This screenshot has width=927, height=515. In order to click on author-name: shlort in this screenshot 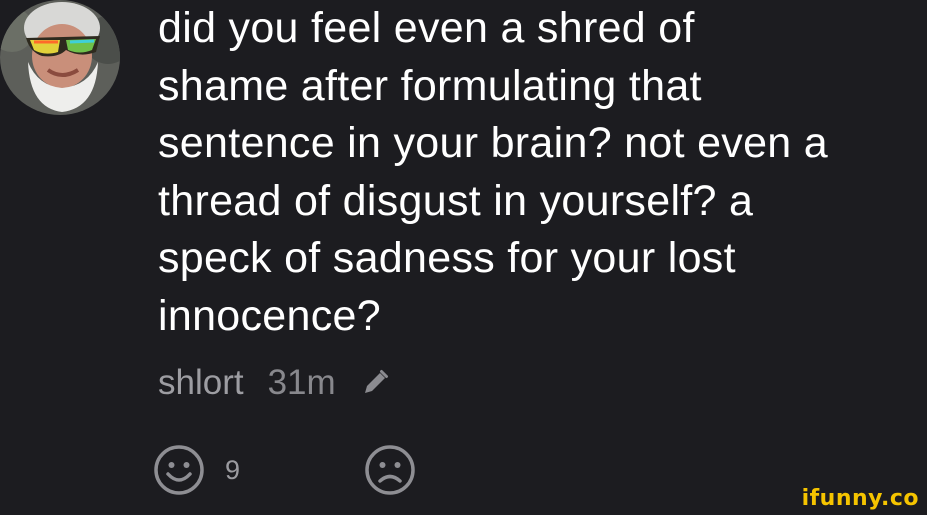, I will do `click(201, 383)`.